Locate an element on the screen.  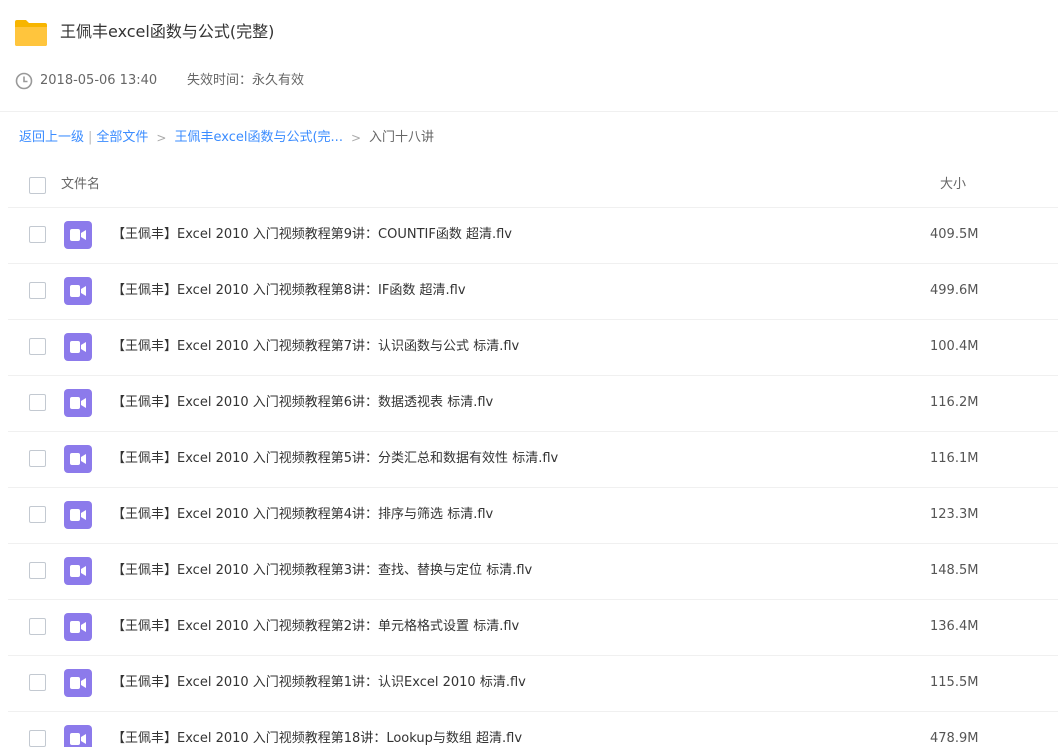
file-name: 【王佩丰】Excel 2010 入门视频教程第2讲：单元格格式设置 标清.flv is located at coordinates (315, 627).